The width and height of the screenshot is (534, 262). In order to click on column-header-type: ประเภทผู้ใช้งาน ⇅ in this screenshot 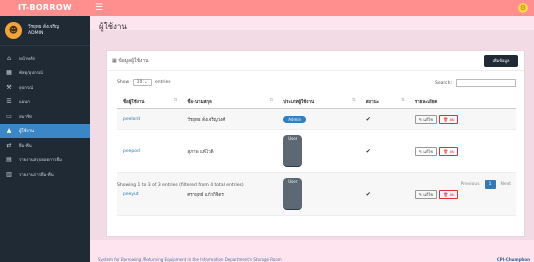, I will do `click(318, 102)`.